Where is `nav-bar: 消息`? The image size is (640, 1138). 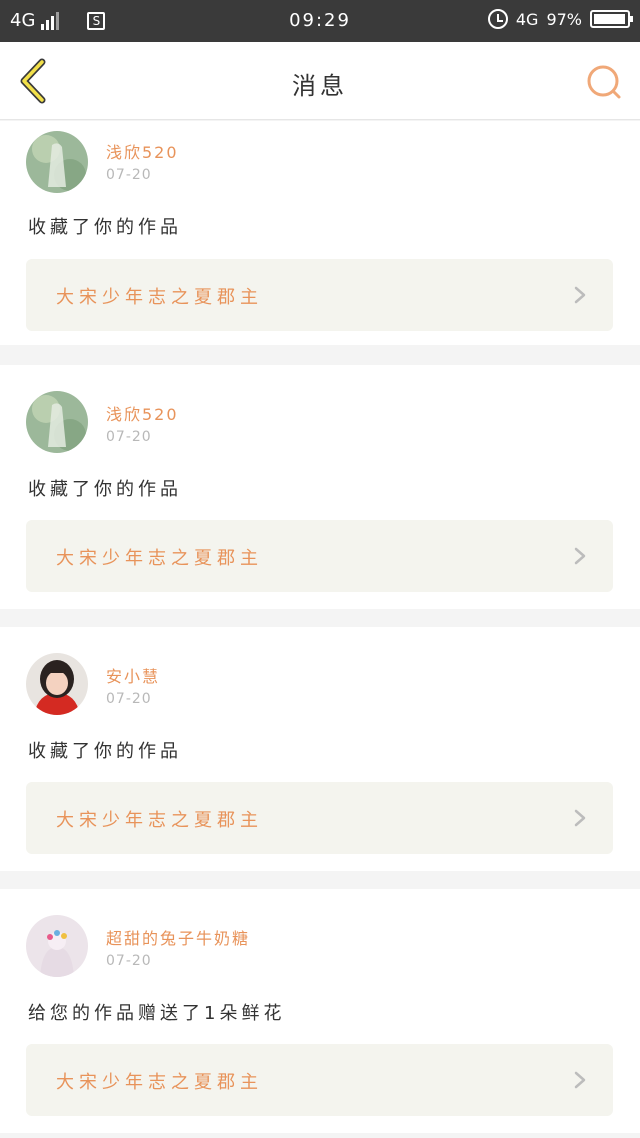
nav-bar: 消息 is located at coordinates (320, 81).